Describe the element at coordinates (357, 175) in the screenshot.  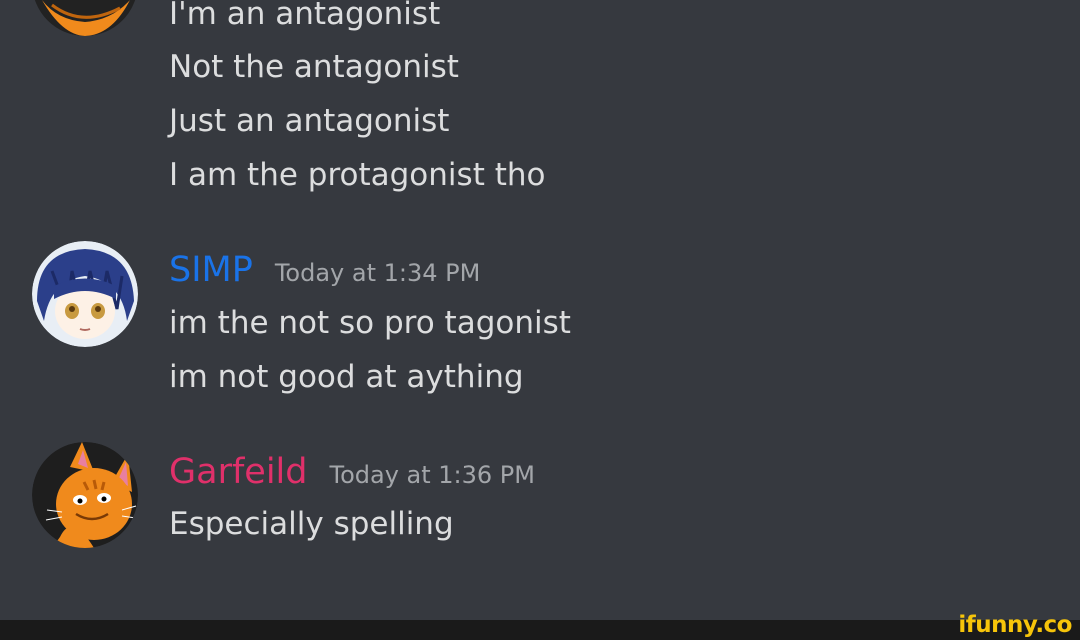
I see `message-line: I am the protagonist tho` at that location.